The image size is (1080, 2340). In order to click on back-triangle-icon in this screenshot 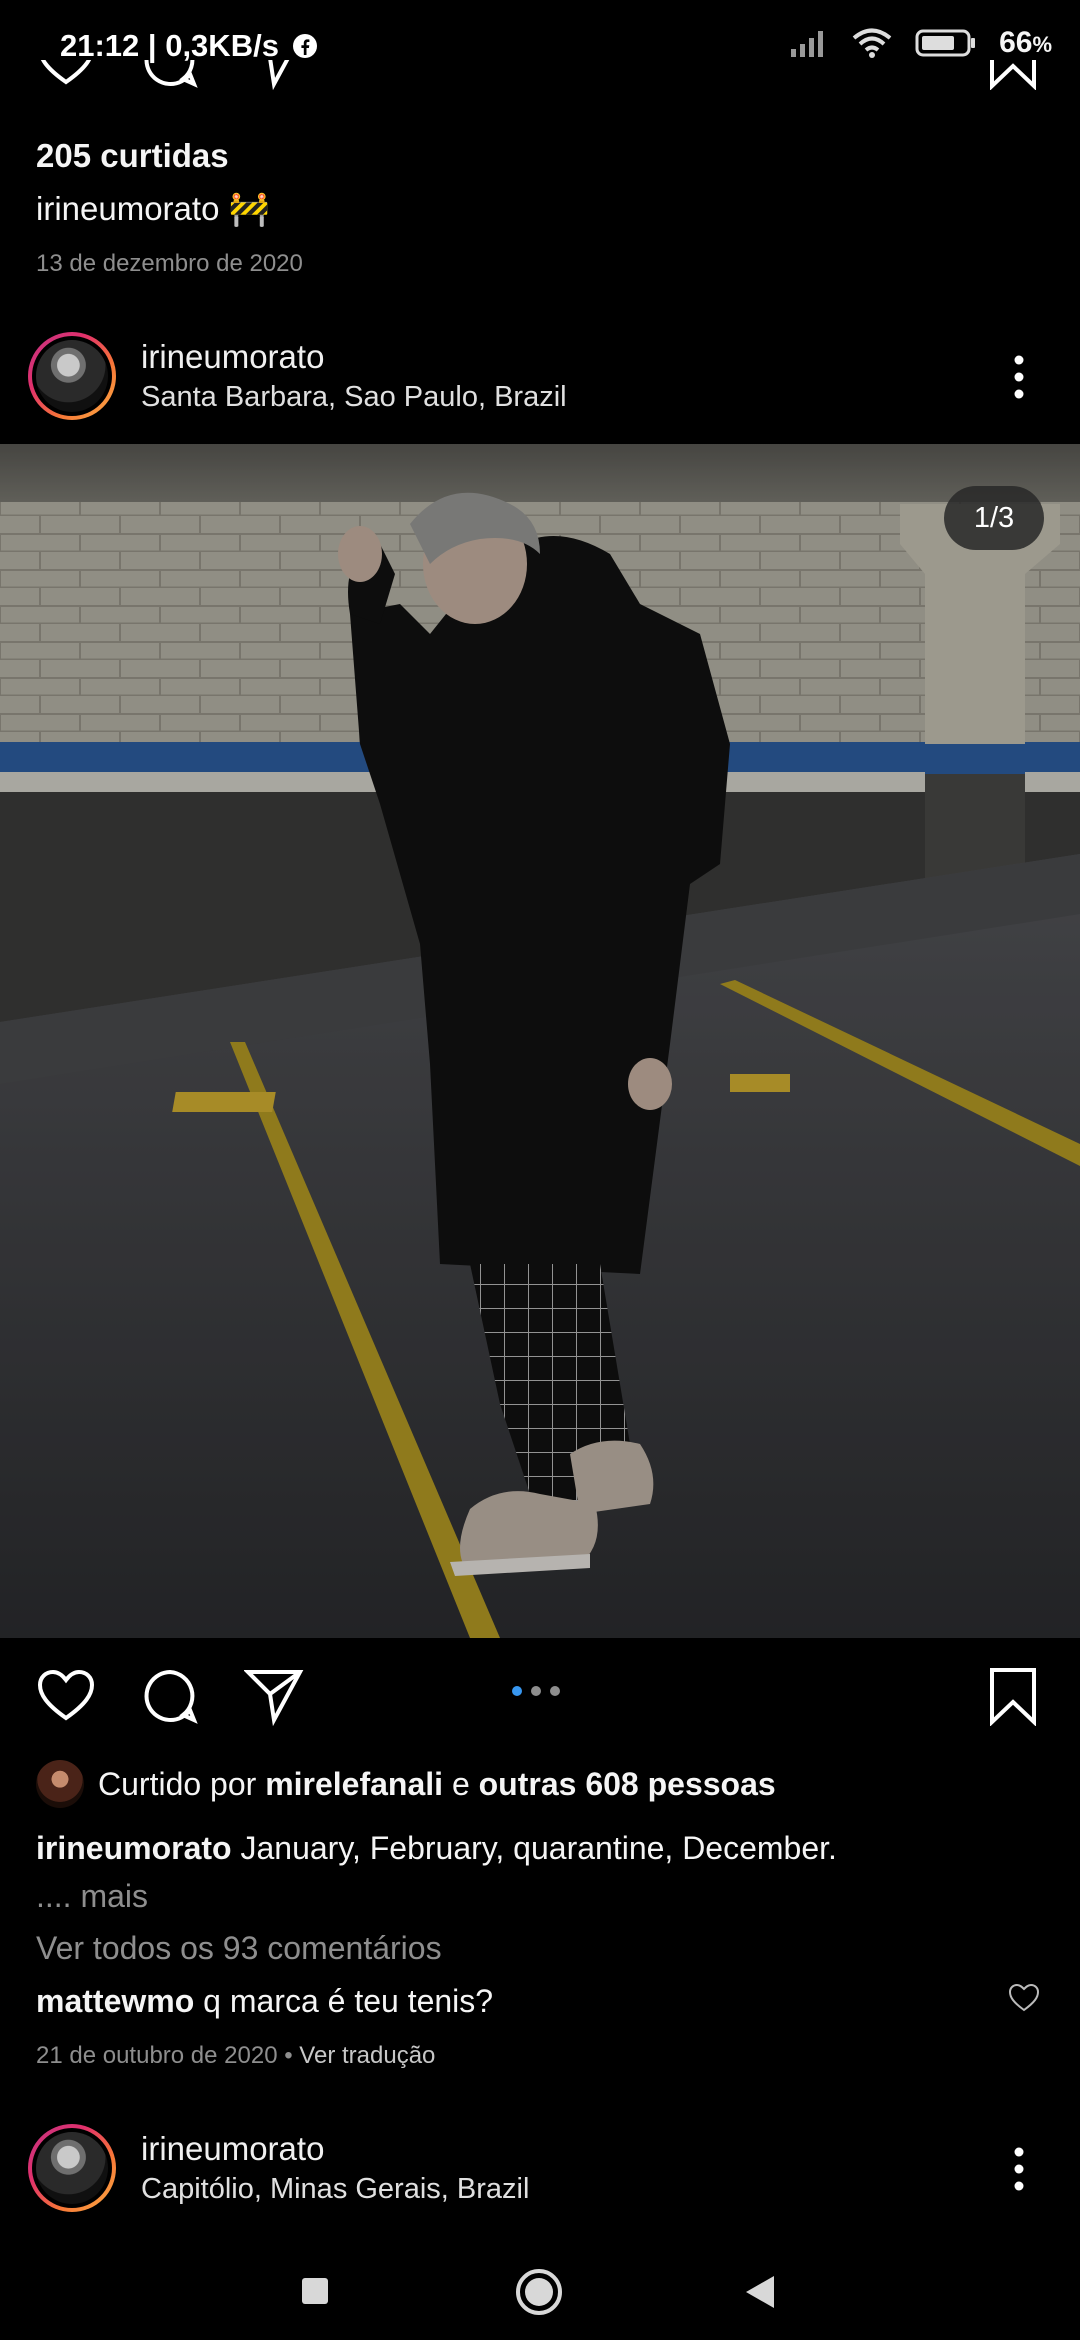, I will do `click(760, 2292)`.